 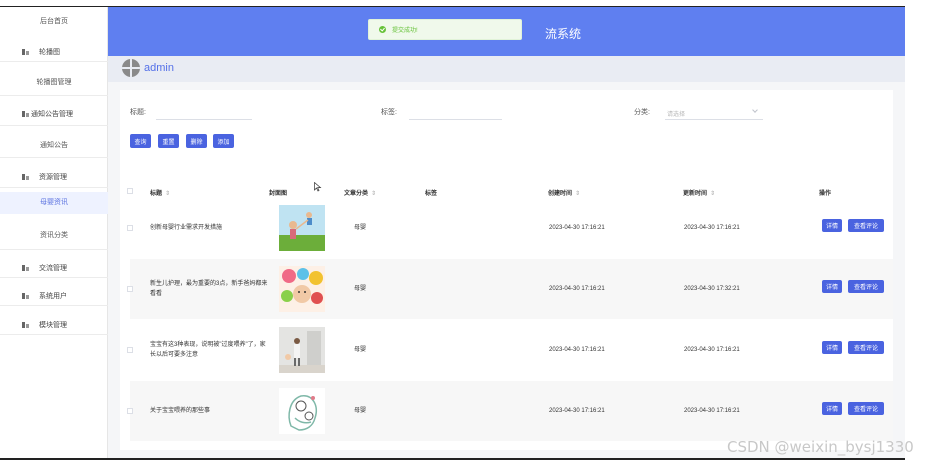 What do you see at coordinates (455, 113) in the screenshot?
I see `tag-filter-input` at bounding box center [455, 113].